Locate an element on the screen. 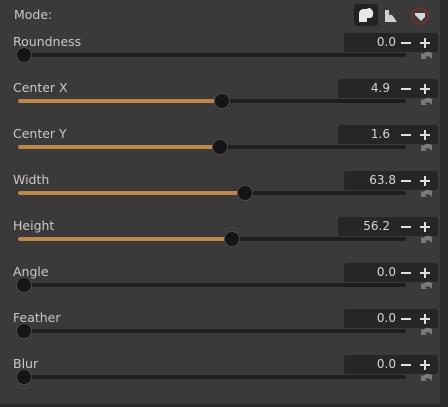 The width and height of the screenshot is (448, 407). width-decrement-button is located at coordinates (406, 180).